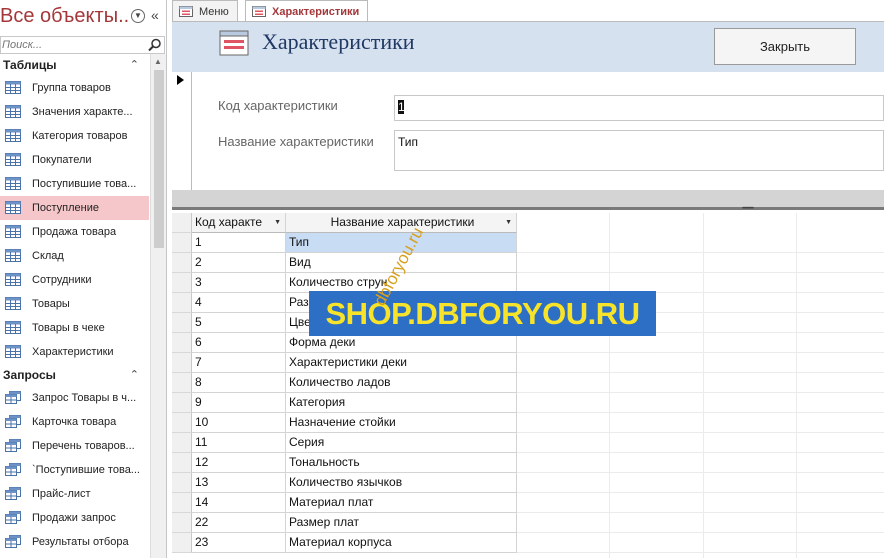  What do you see at coordinates (528, 363) in the screenshot?
I see `table-row: 7 Характеристики деки` at bounding box center [528, 363].